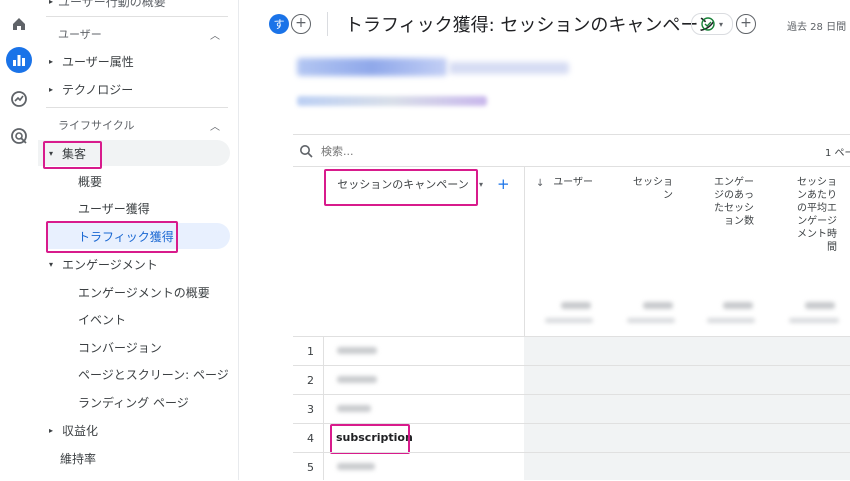  What do you see at coordinates (481, 184) in the screenshot?
I see `dimension-dropdown-icon: ▾` at bounding box center [481, 184].